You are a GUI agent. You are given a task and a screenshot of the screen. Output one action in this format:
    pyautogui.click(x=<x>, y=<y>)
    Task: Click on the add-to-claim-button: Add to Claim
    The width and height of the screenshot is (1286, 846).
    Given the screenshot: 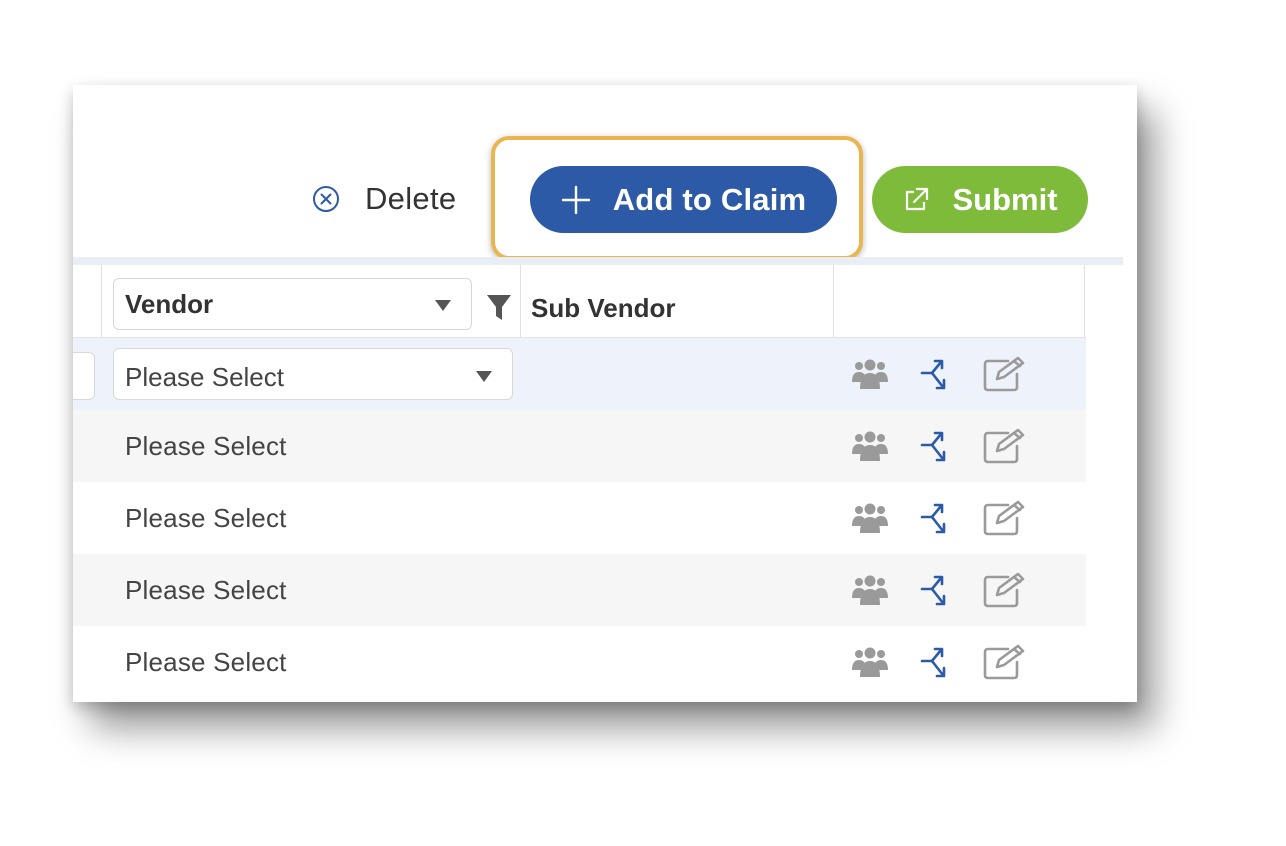 What is the action you would take?
    pyautogui.click(x=683, y=199)
    